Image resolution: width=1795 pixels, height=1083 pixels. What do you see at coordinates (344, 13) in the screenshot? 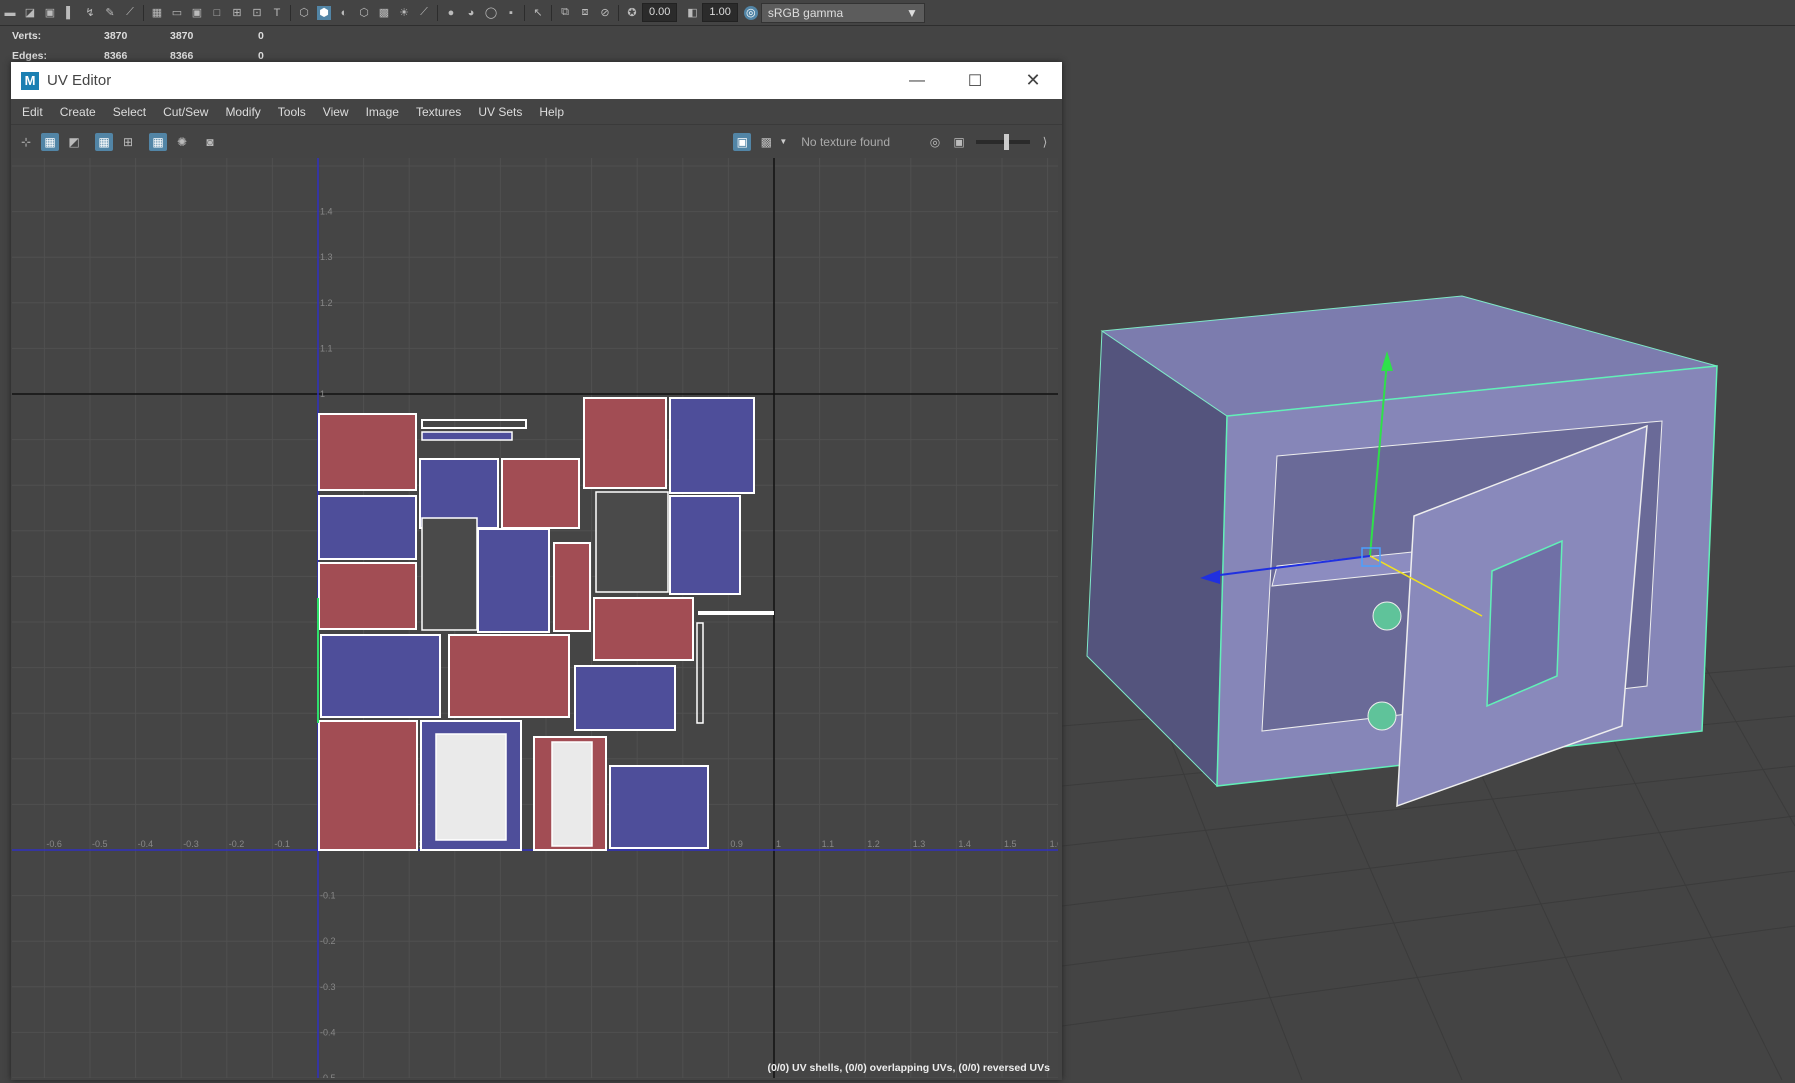
I see `default-material-icon: ◐` at bounding box center [344, 13].